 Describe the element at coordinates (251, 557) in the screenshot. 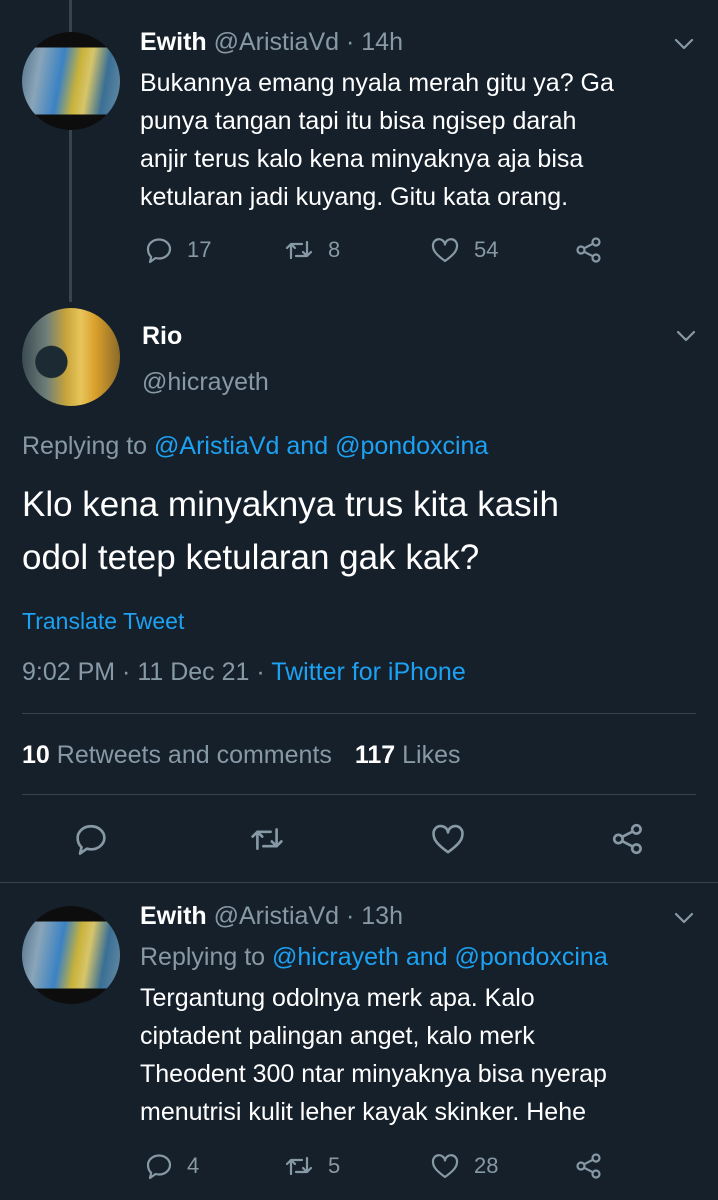

I see `tweet-text-line: odol tetep ketularan gak kak?` at that location.